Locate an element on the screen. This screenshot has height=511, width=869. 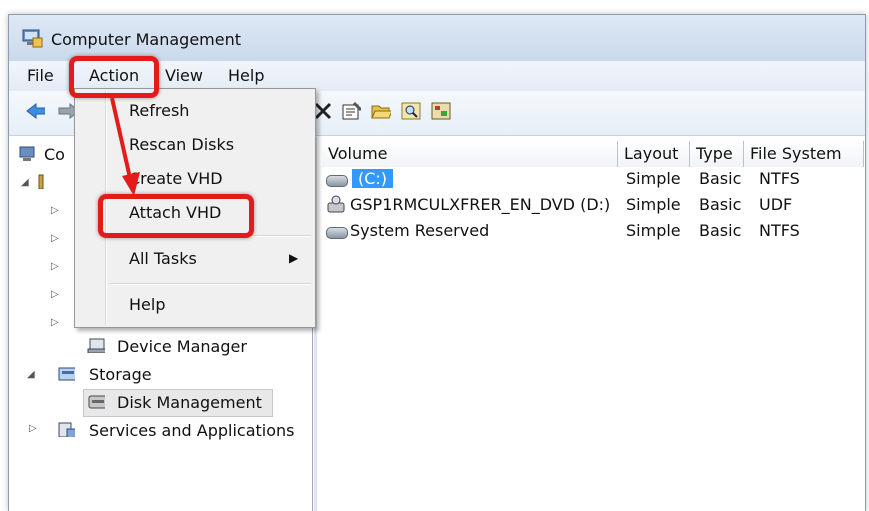
table-row is located at coordinates (337, 232).